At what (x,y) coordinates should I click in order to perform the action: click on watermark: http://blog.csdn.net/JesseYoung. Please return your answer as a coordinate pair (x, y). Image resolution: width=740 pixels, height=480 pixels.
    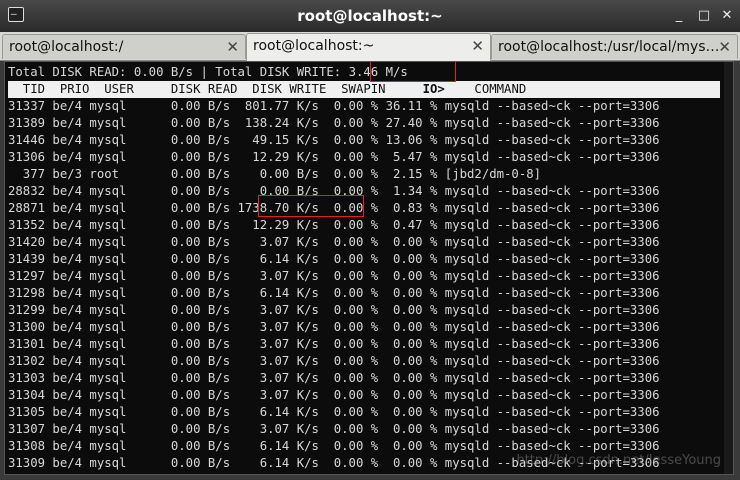
    Looking at the image, I should click on (618, 460).